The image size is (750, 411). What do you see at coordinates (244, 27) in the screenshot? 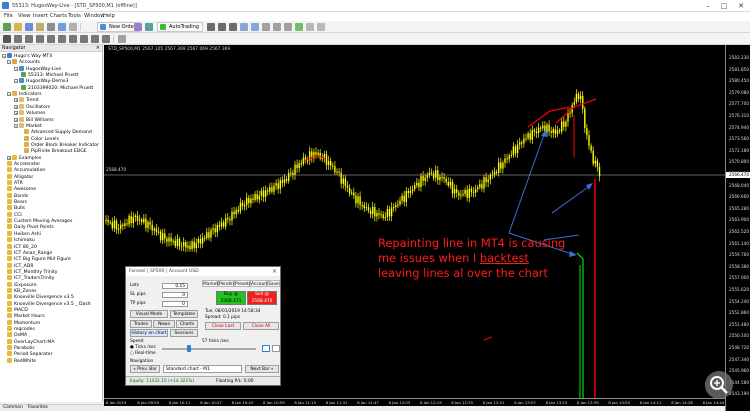
I see `zoom-in-icon` at bounding box center [244, 27].